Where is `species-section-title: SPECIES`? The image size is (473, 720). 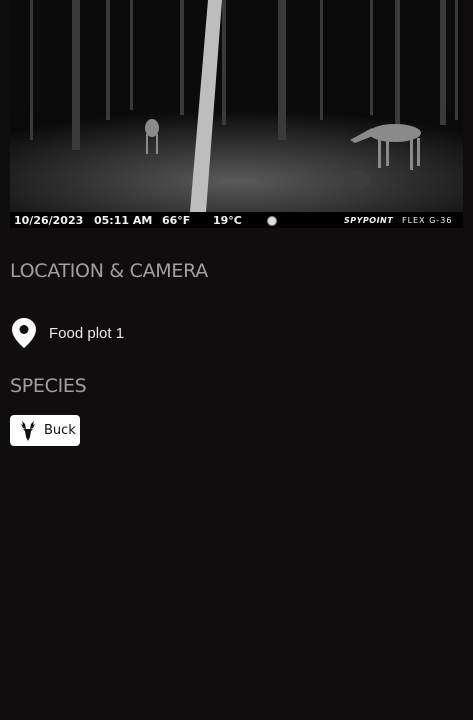
species-section-title: SPECIES is located at coordinates (48, 386).